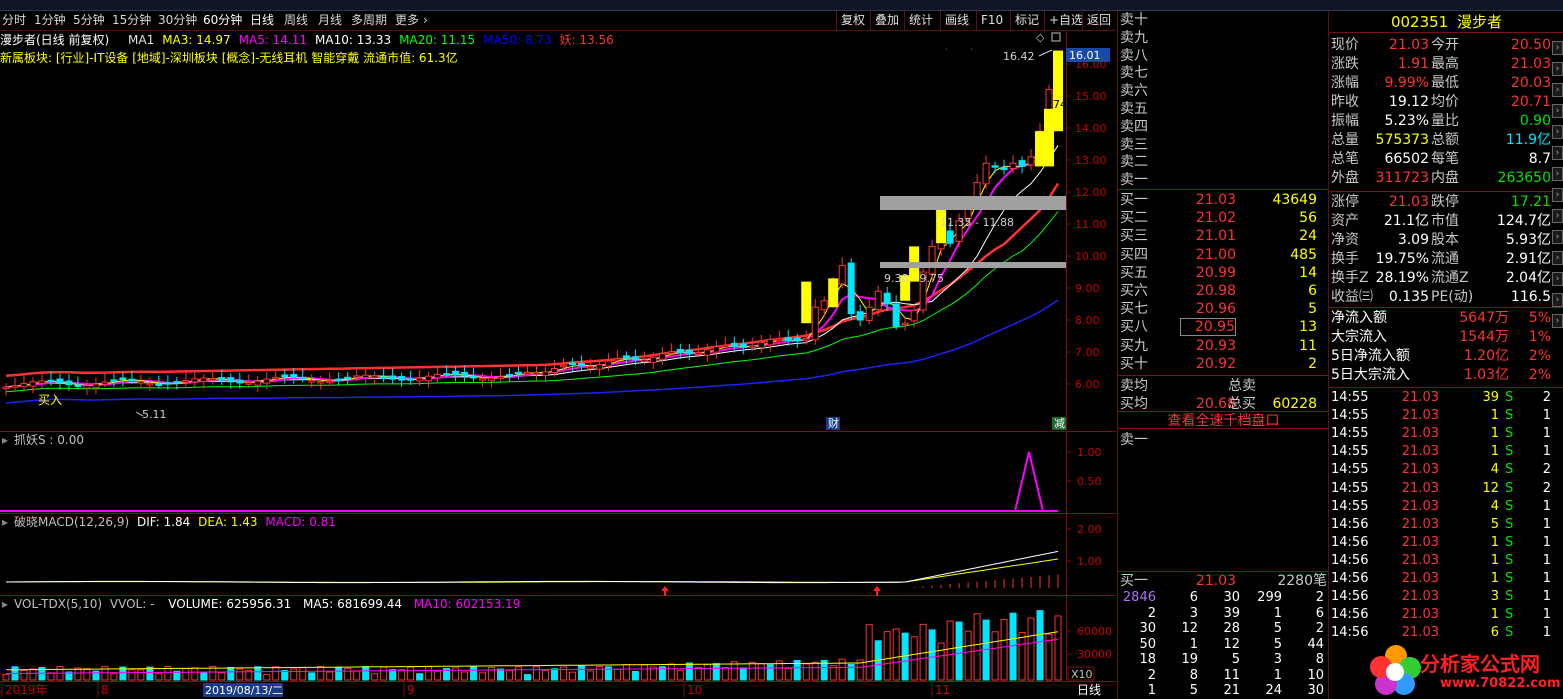 Image resolution: width=1563 pixels, height=699 pixels. What do you see at coordinates (1370, 375) in the screenshot?
I see `fund-flow-cell: 5日大宗流入` at bounding box center [1370, 375].